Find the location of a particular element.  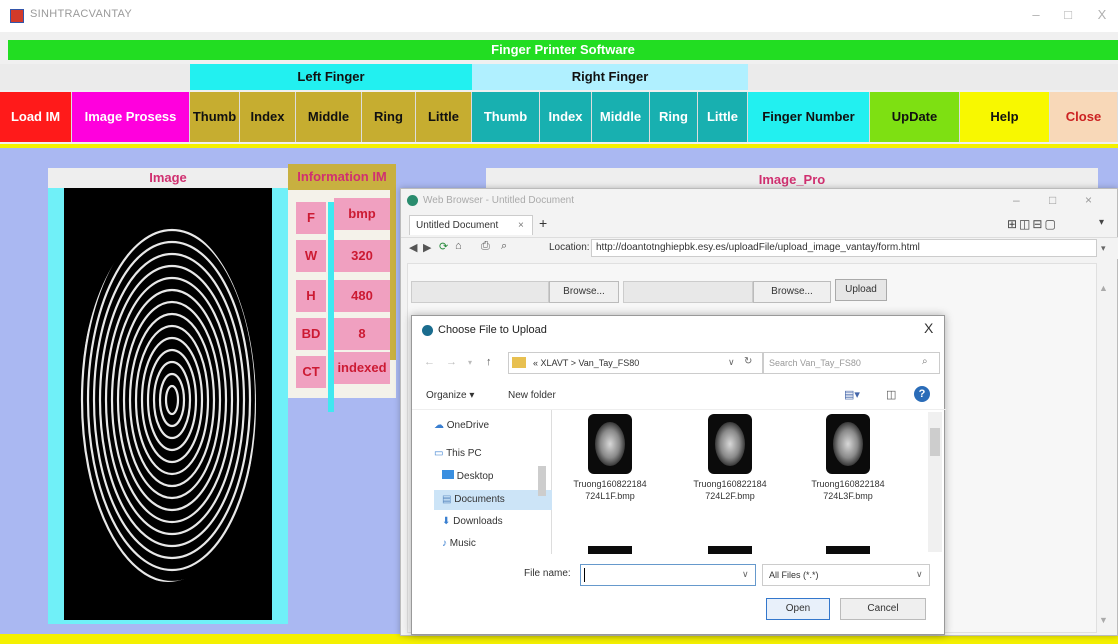

app-icon is located at coordinates (17, 16).